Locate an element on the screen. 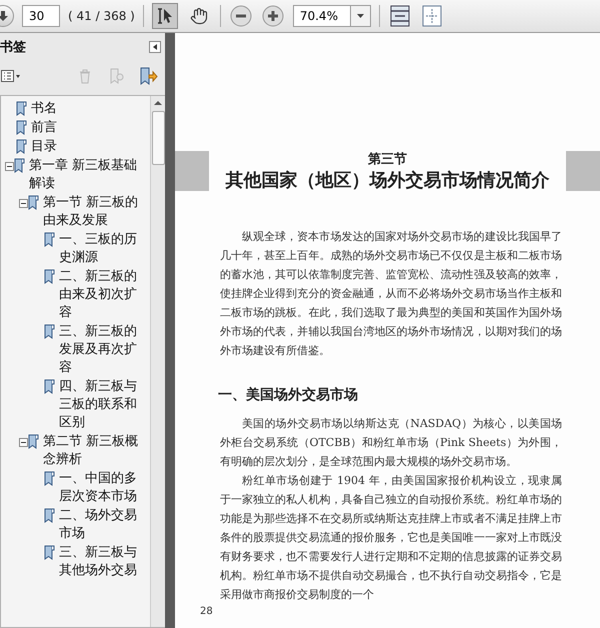 This screenshot has width=600, height=628. fit-page-button is located at coordinates (400, 16).